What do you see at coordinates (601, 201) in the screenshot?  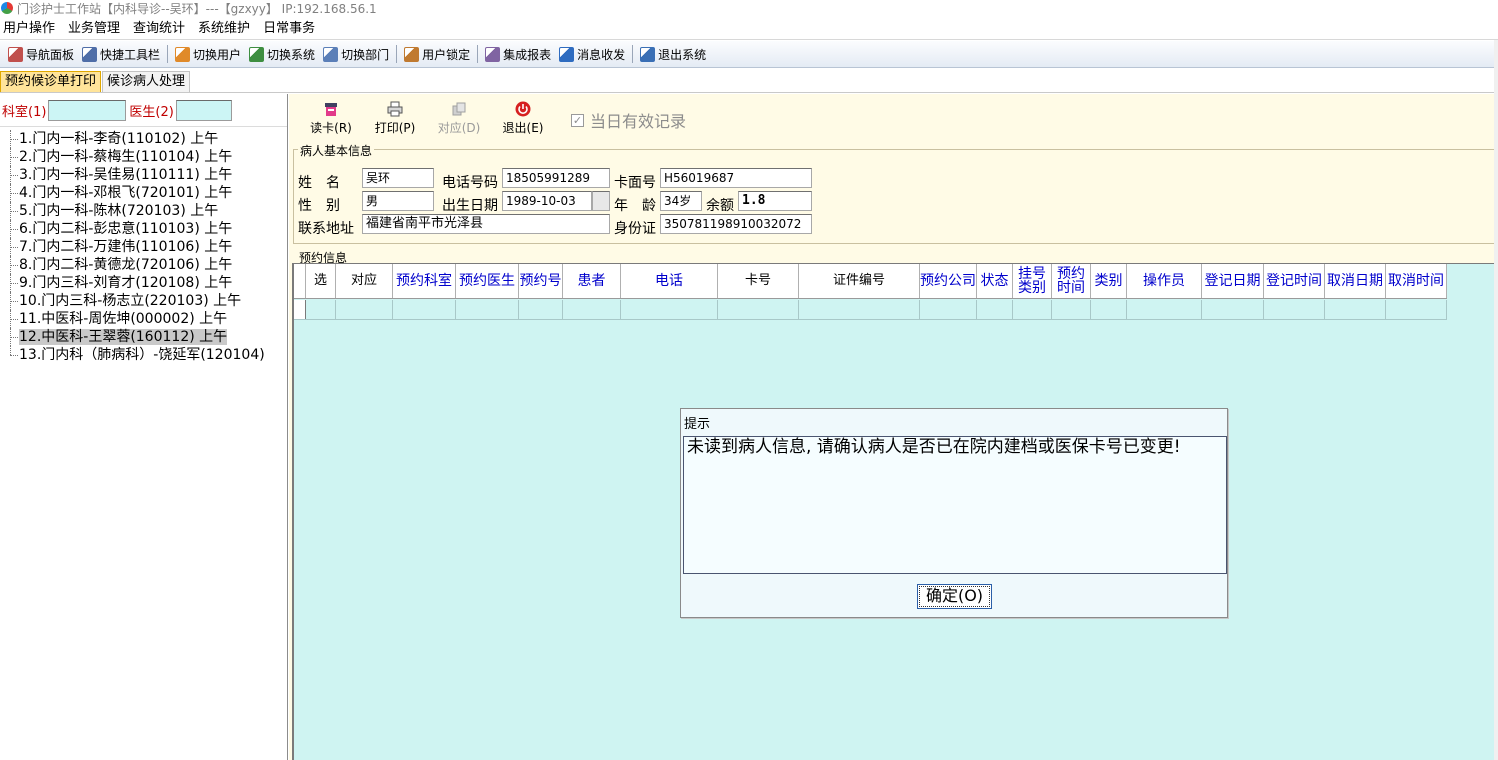 I see `birth-picker-button` at bounding box center [601, 201].